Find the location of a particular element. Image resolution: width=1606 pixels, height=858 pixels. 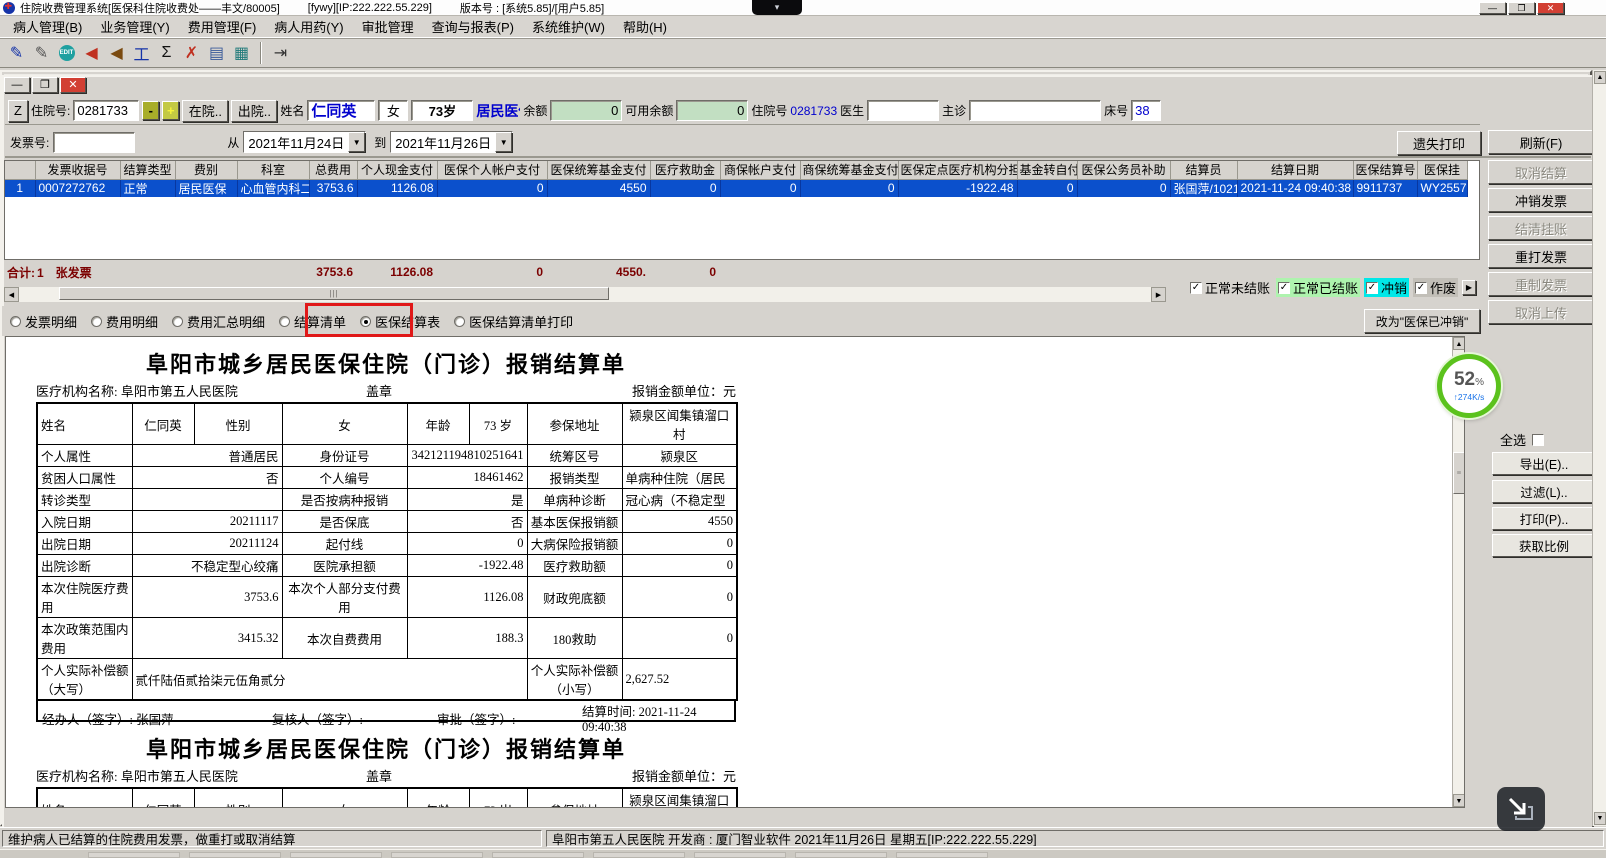

sum-icon: Σ is located at coordinates (166, 53).